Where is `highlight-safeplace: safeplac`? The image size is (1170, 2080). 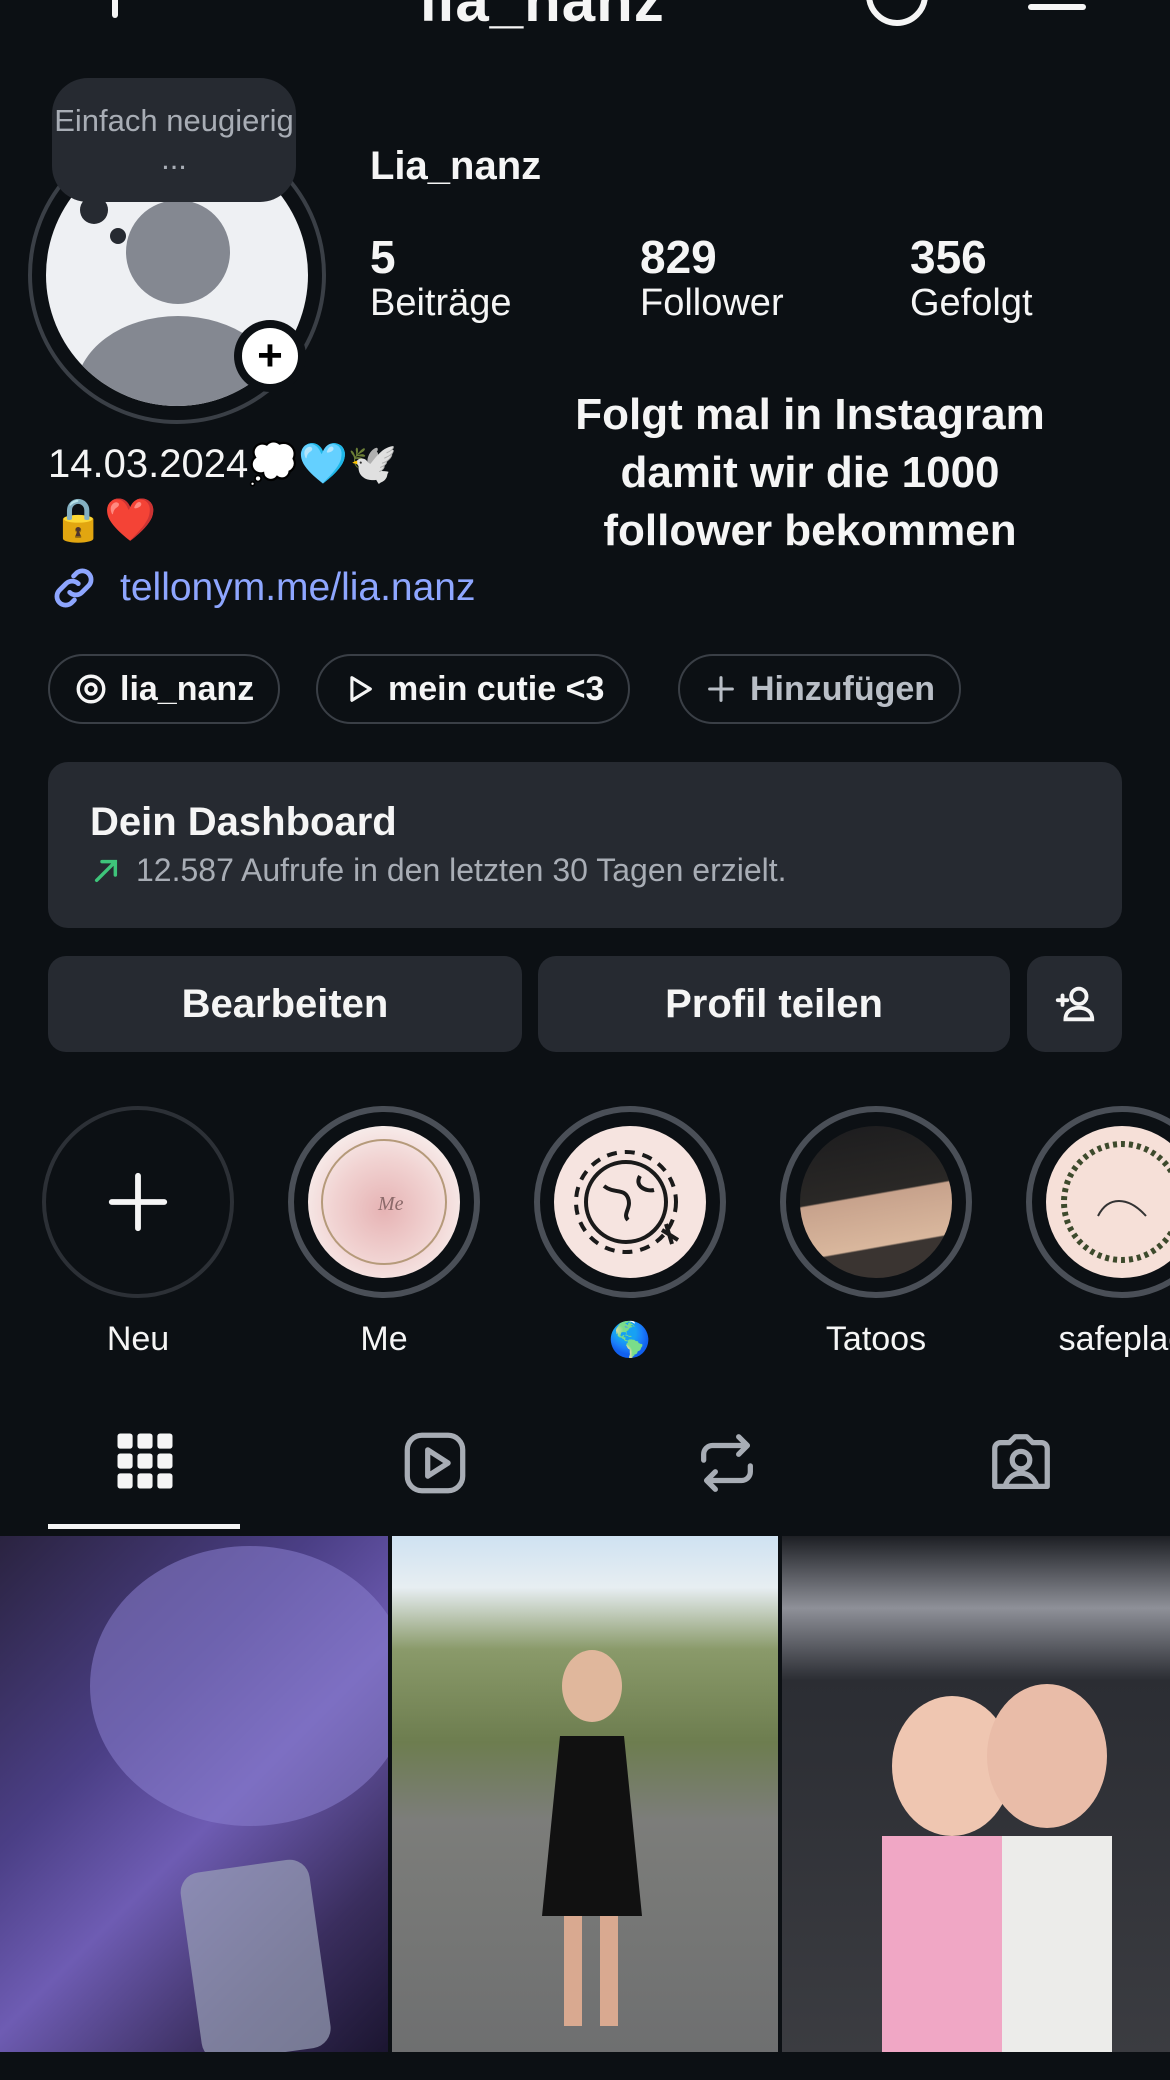
highlight-safeplace: safeplac is located at coordinates (1098, 1232).